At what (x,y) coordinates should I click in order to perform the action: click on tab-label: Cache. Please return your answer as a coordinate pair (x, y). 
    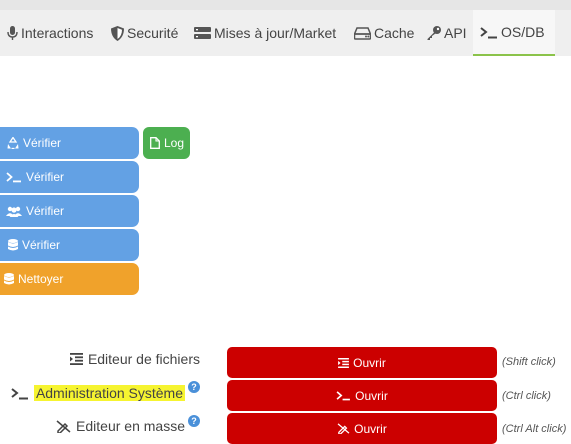
    Looking at the image, I should click on (394, 33).